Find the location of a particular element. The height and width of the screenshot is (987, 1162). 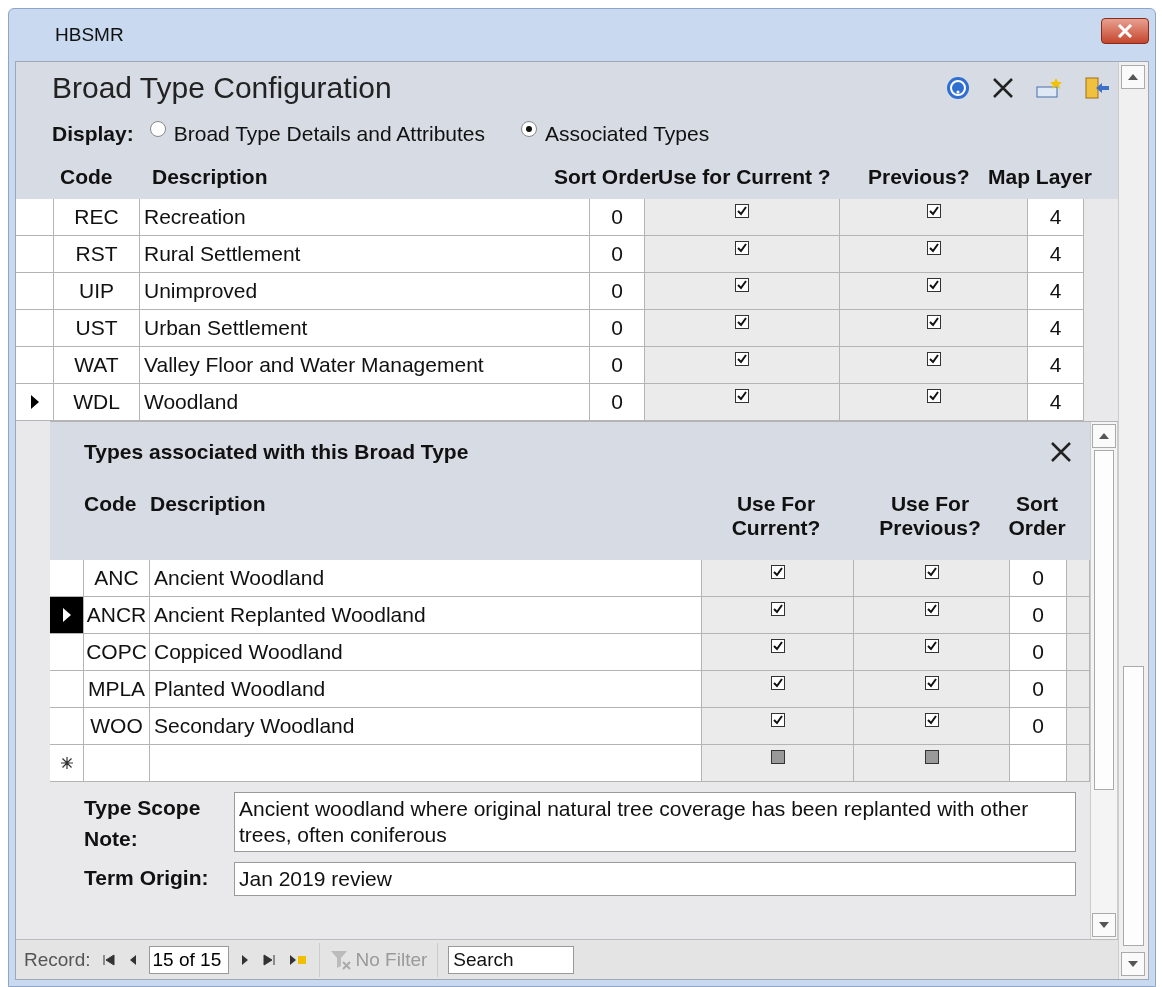

table-cell: ANC is located at coordinates (117, 578).